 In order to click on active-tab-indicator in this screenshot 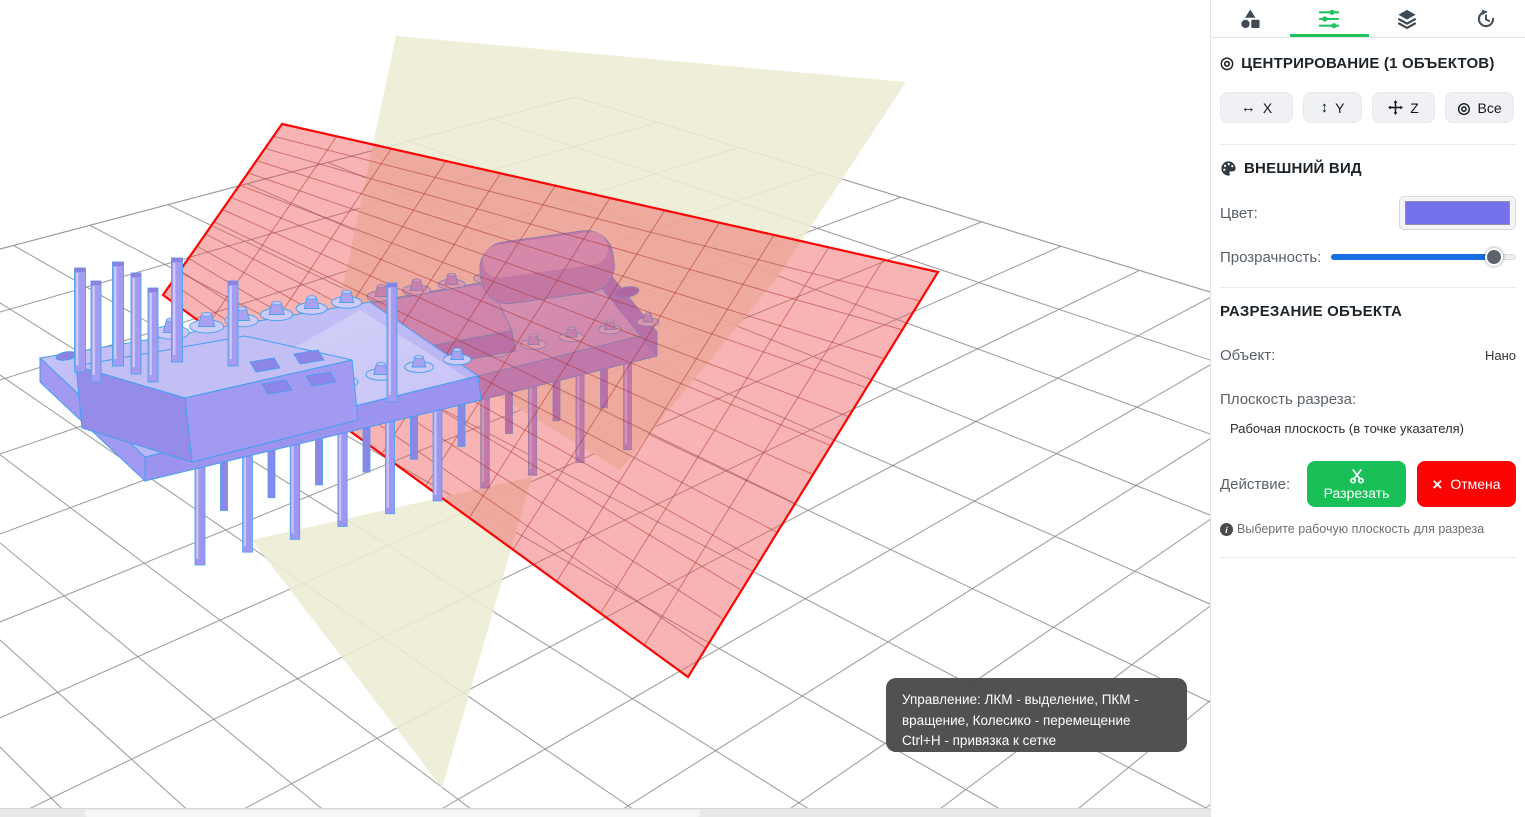, I will do `click(1329, 35)`.